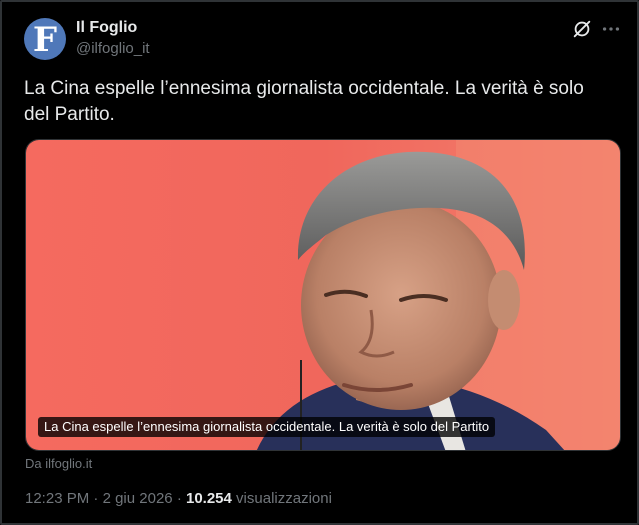  What do you see at coordinates (58, 463) in the screenshot?
I see `link-source: Da ilfoglio.it` at bounding box center [58, 463].